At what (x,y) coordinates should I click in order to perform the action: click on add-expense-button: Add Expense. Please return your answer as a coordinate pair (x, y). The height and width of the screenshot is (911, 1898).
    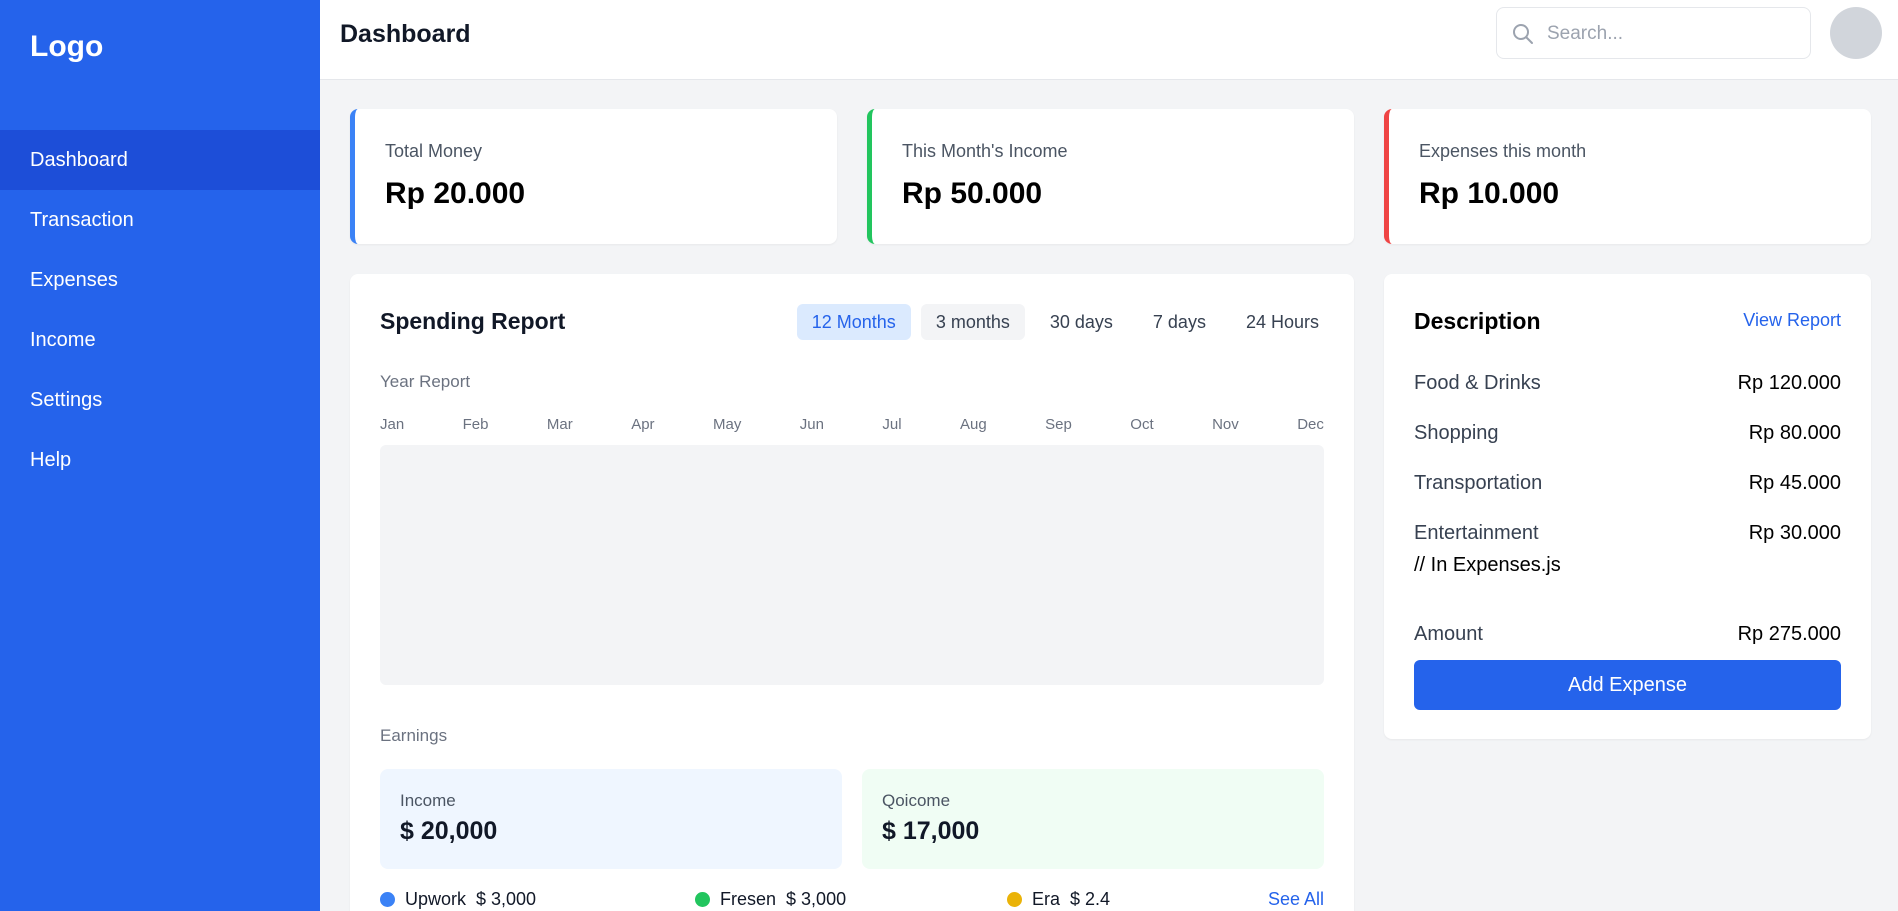
    Looking at the image, I should click on (1627, 685).